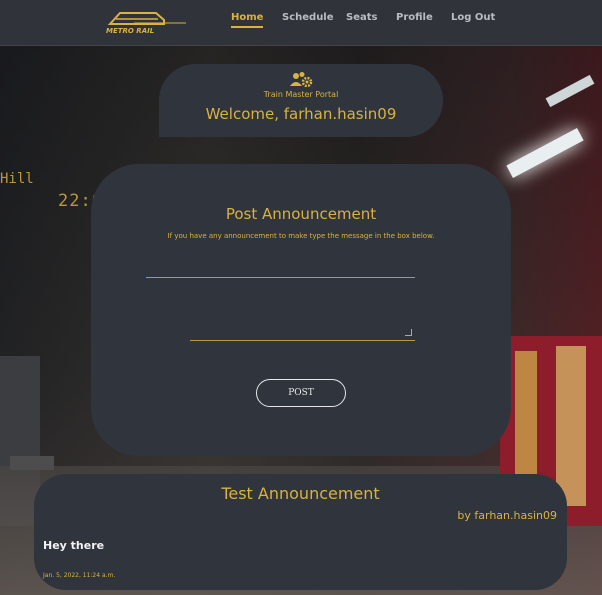 The image size is (602, 595). Describe the element at coordinates (280, 268) in the screenshot. I see `announcement-title-input` at that location.